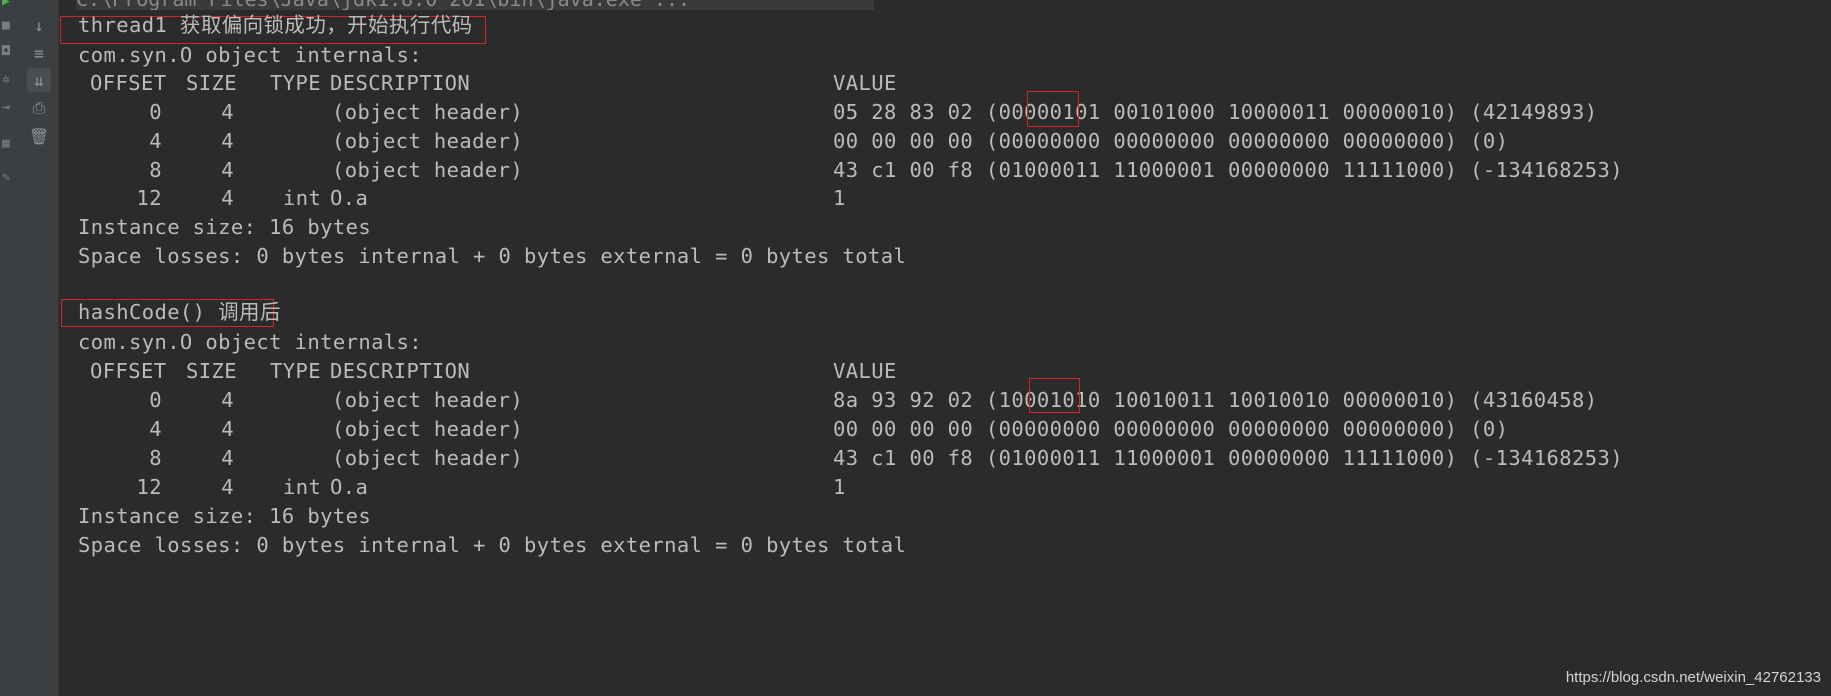  Describe the element at coordinates (39, 25) in the screenshot. I see `scroll-down-icon: ↓` at that location.